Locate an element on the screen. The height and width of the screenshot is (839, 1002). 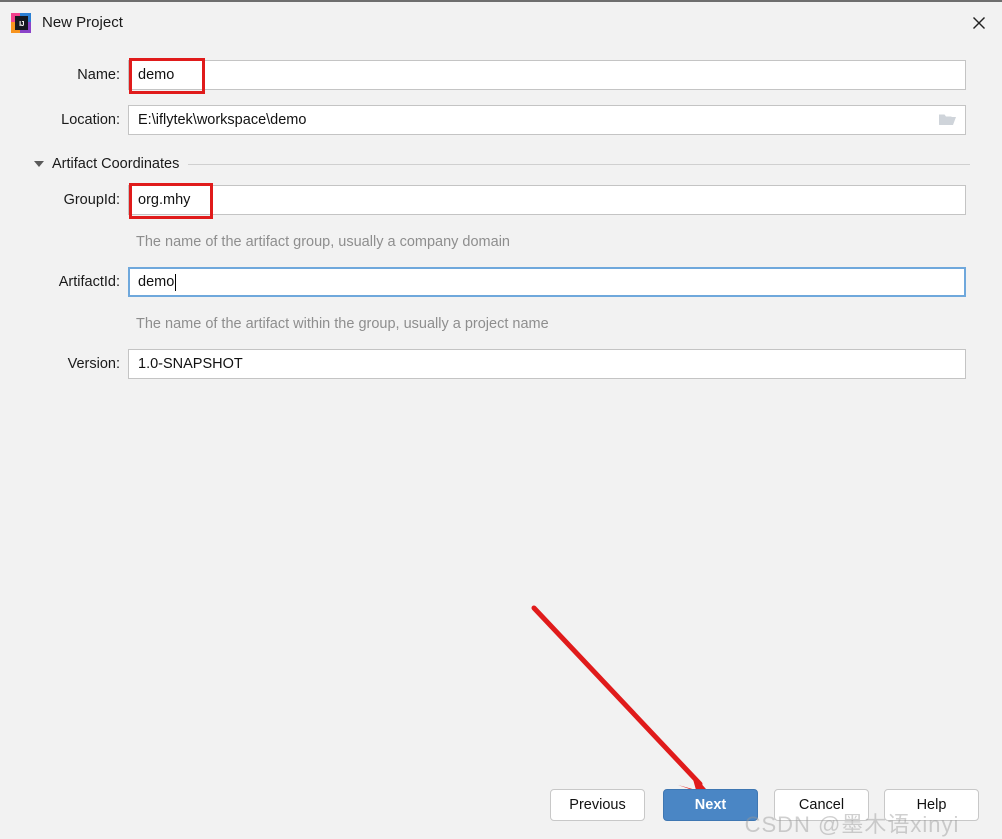
artifact-coordinates-section-header: Artifact Coordinates is located at coordinates (501, 164).